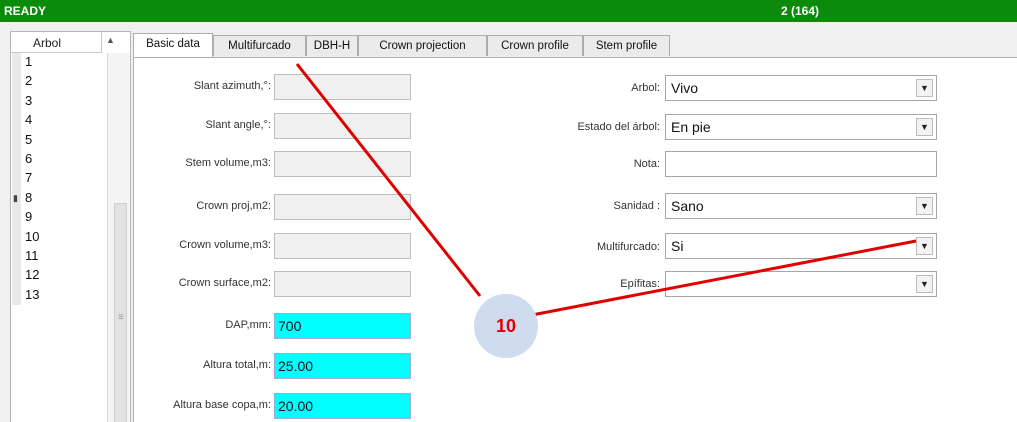  I want to click on altura-base-copa-label: Altura base copa,m:, so click(222, 405).